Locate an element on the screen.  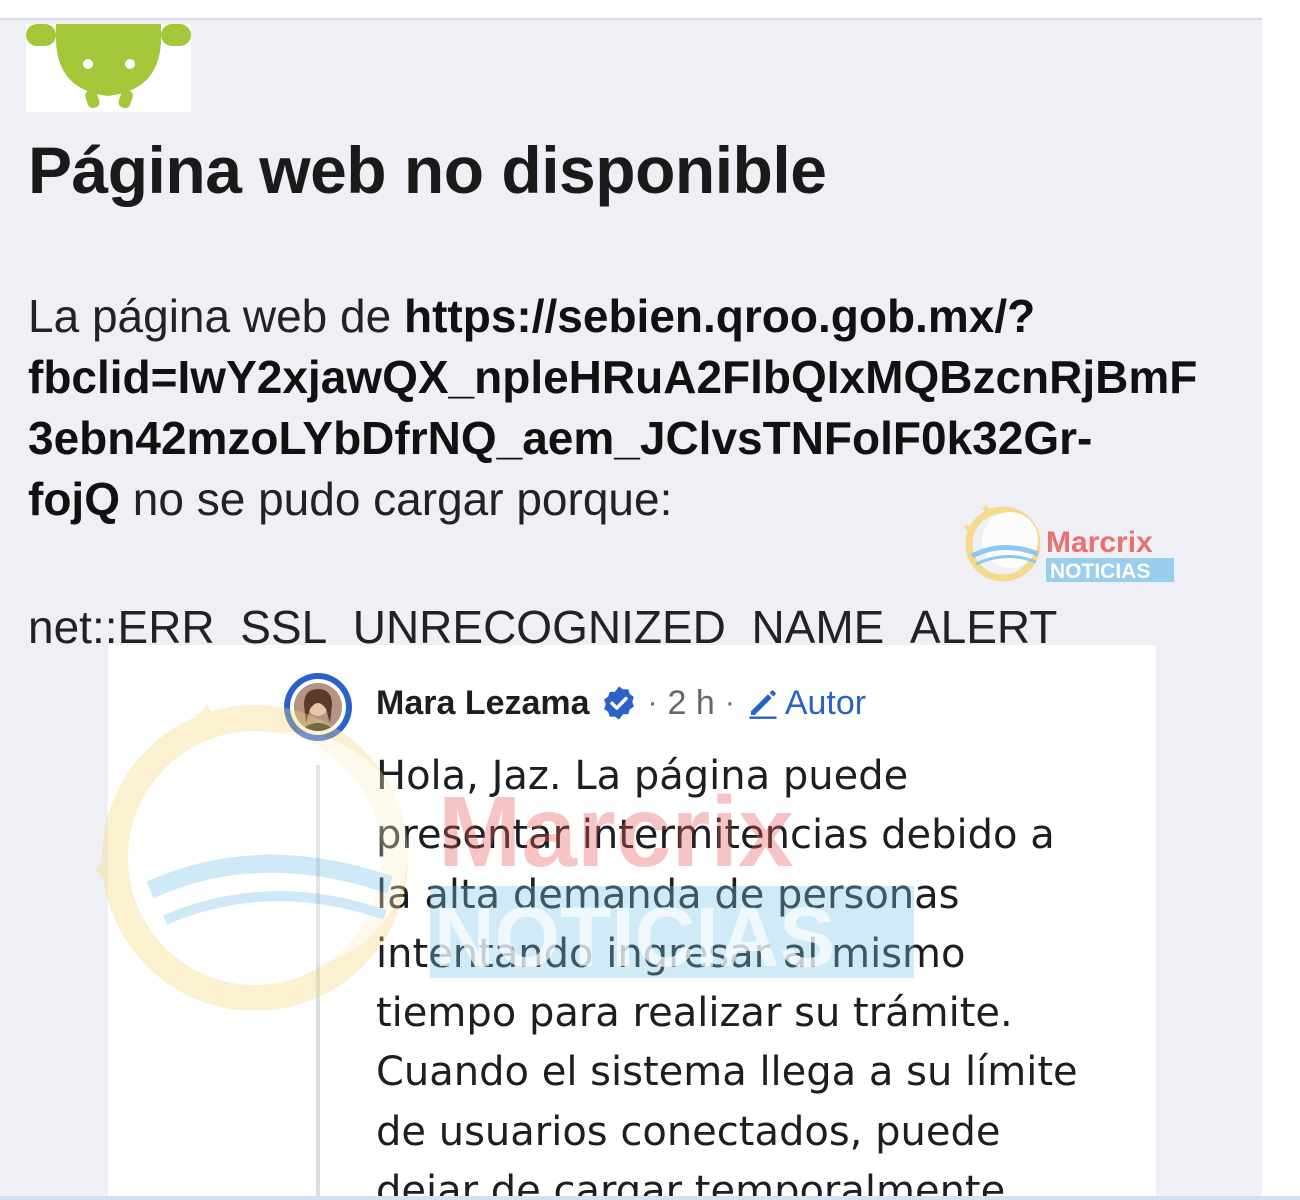
watermark-brand-top: Marcrix is located at coordinates (1099, 542).